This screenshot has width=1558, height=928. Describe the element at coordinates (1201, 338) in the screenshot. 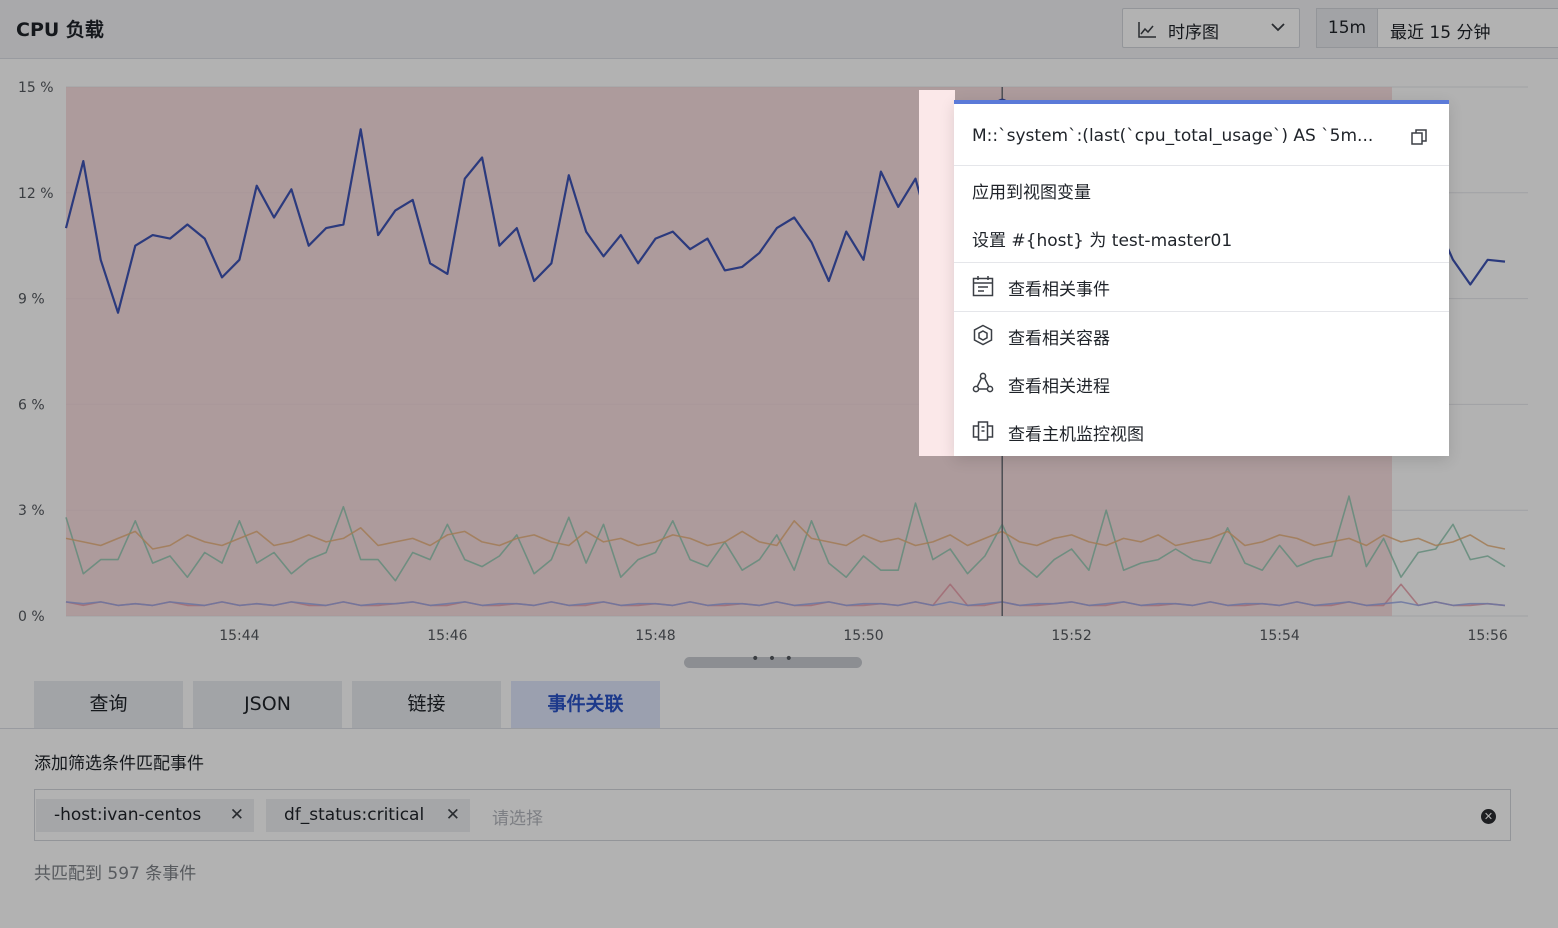

I see `menu-item-related-containers: 查看相关容器` at that location.